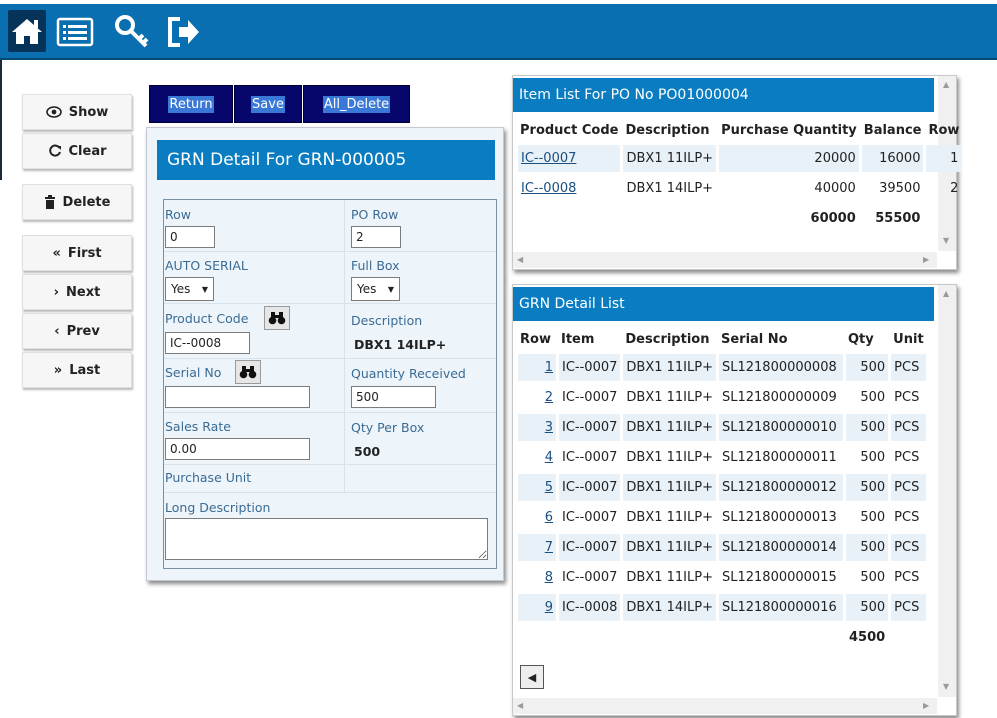  What do you see at coordinates (237, 449) in the screenshot?
I see `sales-rate-input` at bounding box center [237, 449].